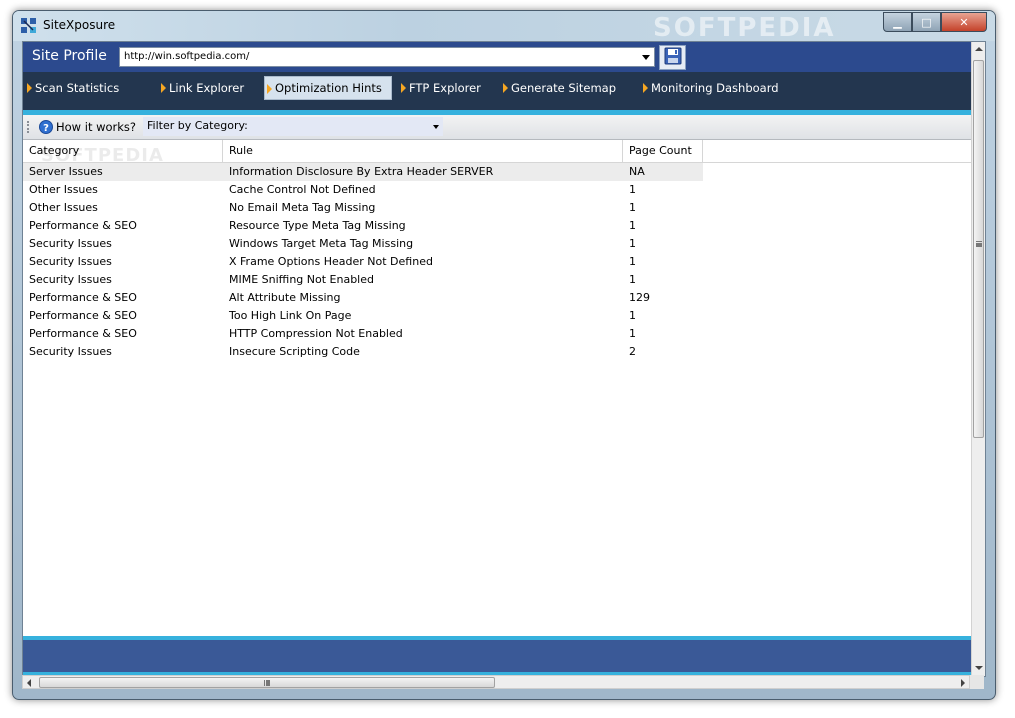  Describe the element at coordinates (979, 668) in the screenshot. I see `scroll-down-icon` at that location.